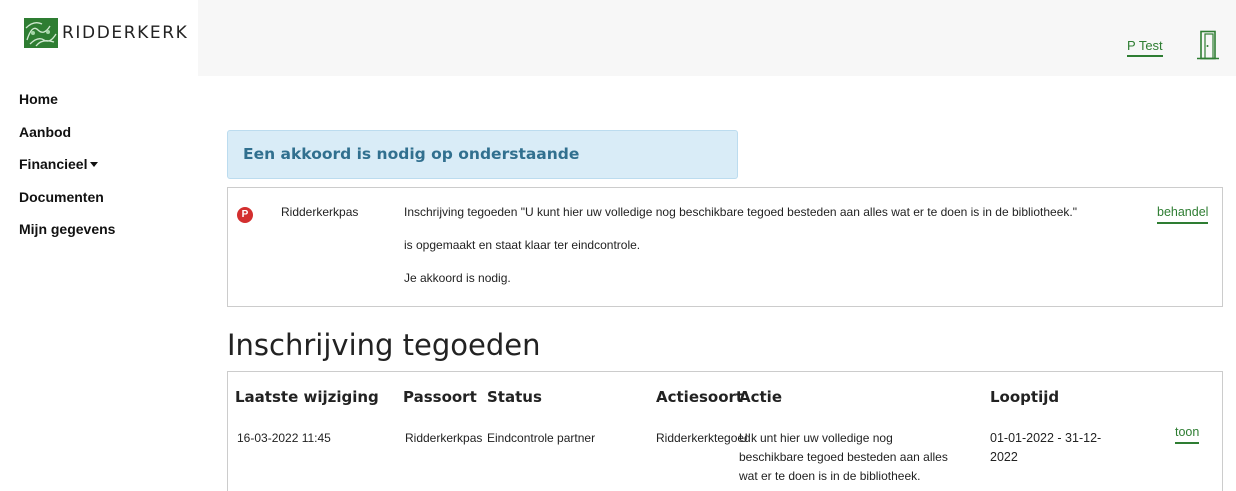 The width and height of the screenshot is (1236, 491). I want to click on nav-item-documenten: Documenten, so click(67, 197).